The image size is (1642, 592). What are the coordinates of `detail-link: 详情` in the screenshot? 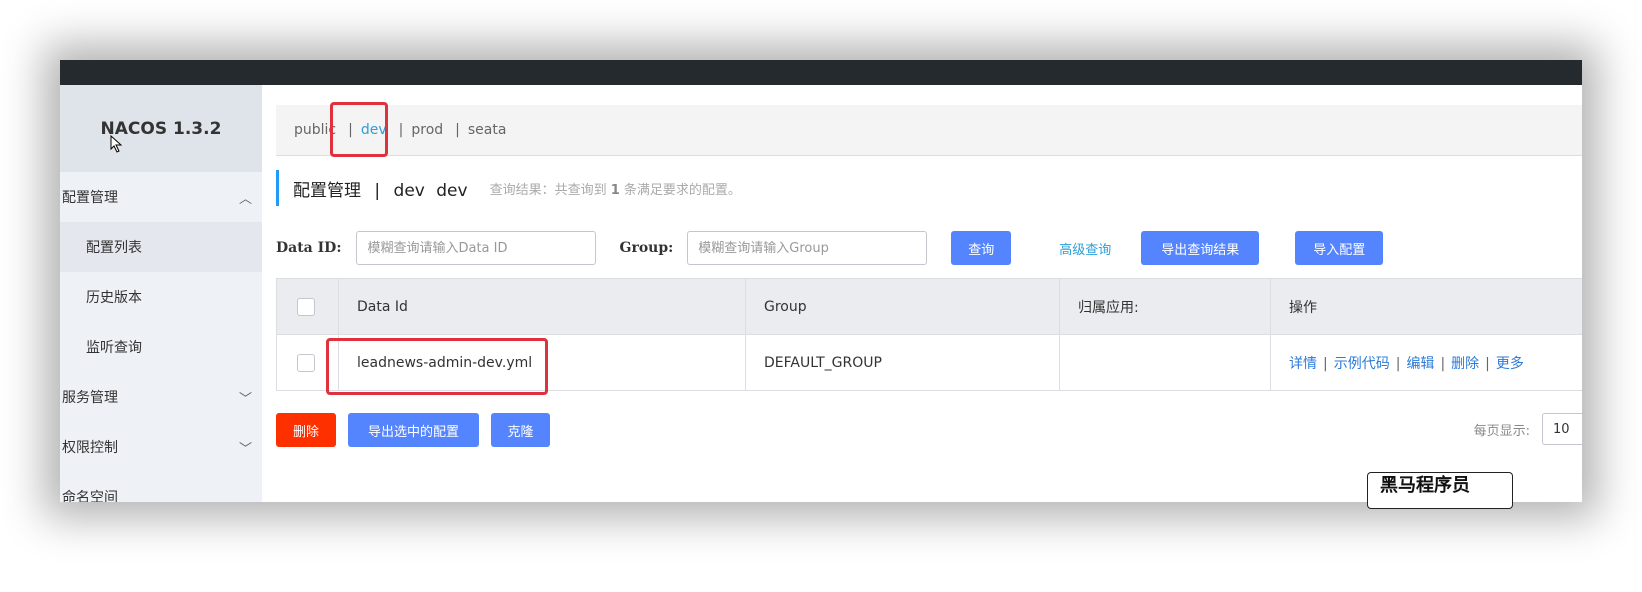 It's located at (1303, 364).